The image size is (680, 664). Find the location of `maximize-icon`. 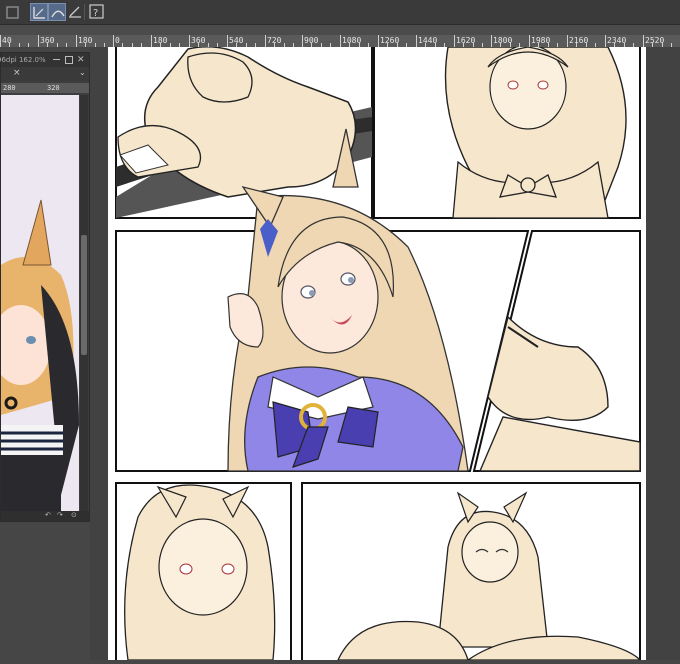

maximize-icon is located at coordinates (69, 60).